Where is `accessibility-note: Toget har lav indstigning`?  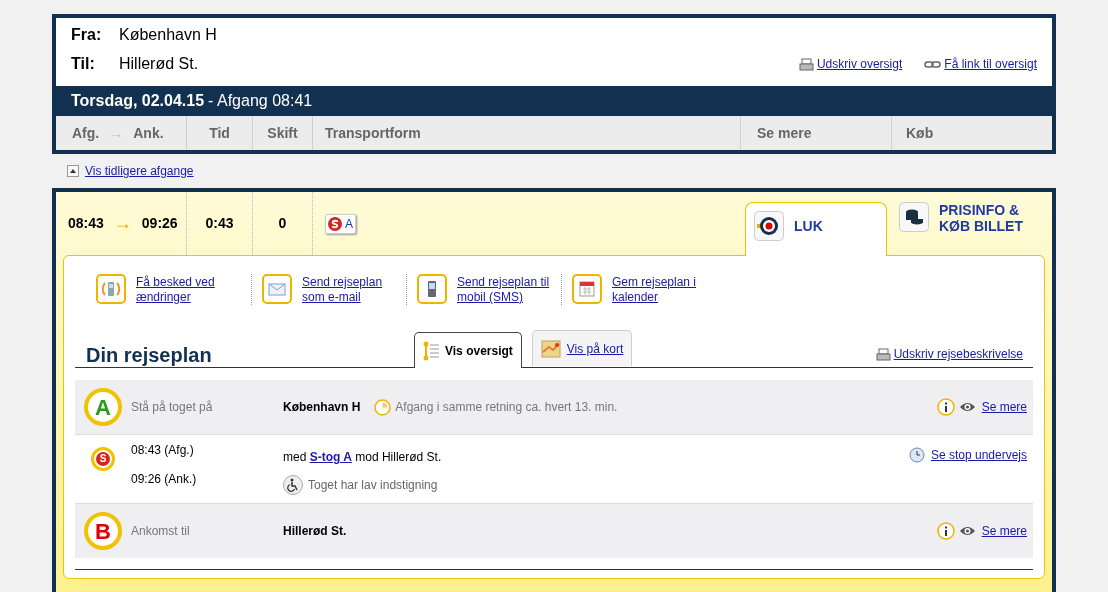
accessibility-note: Toget har lav indstigning is located at coordinates (373, 485).